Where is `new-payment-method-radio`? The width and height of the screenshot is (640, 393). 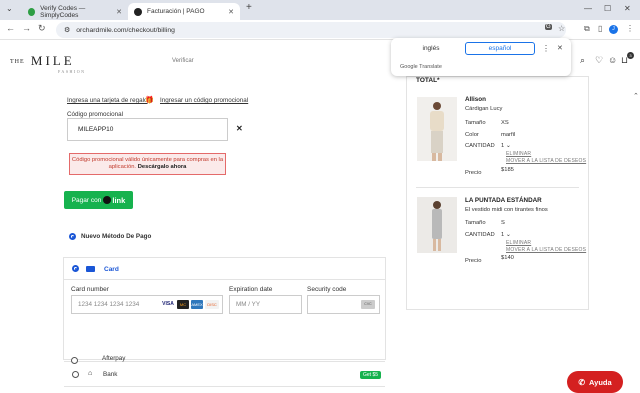
new-payment-method-radio is located at coordinates (72, 236).